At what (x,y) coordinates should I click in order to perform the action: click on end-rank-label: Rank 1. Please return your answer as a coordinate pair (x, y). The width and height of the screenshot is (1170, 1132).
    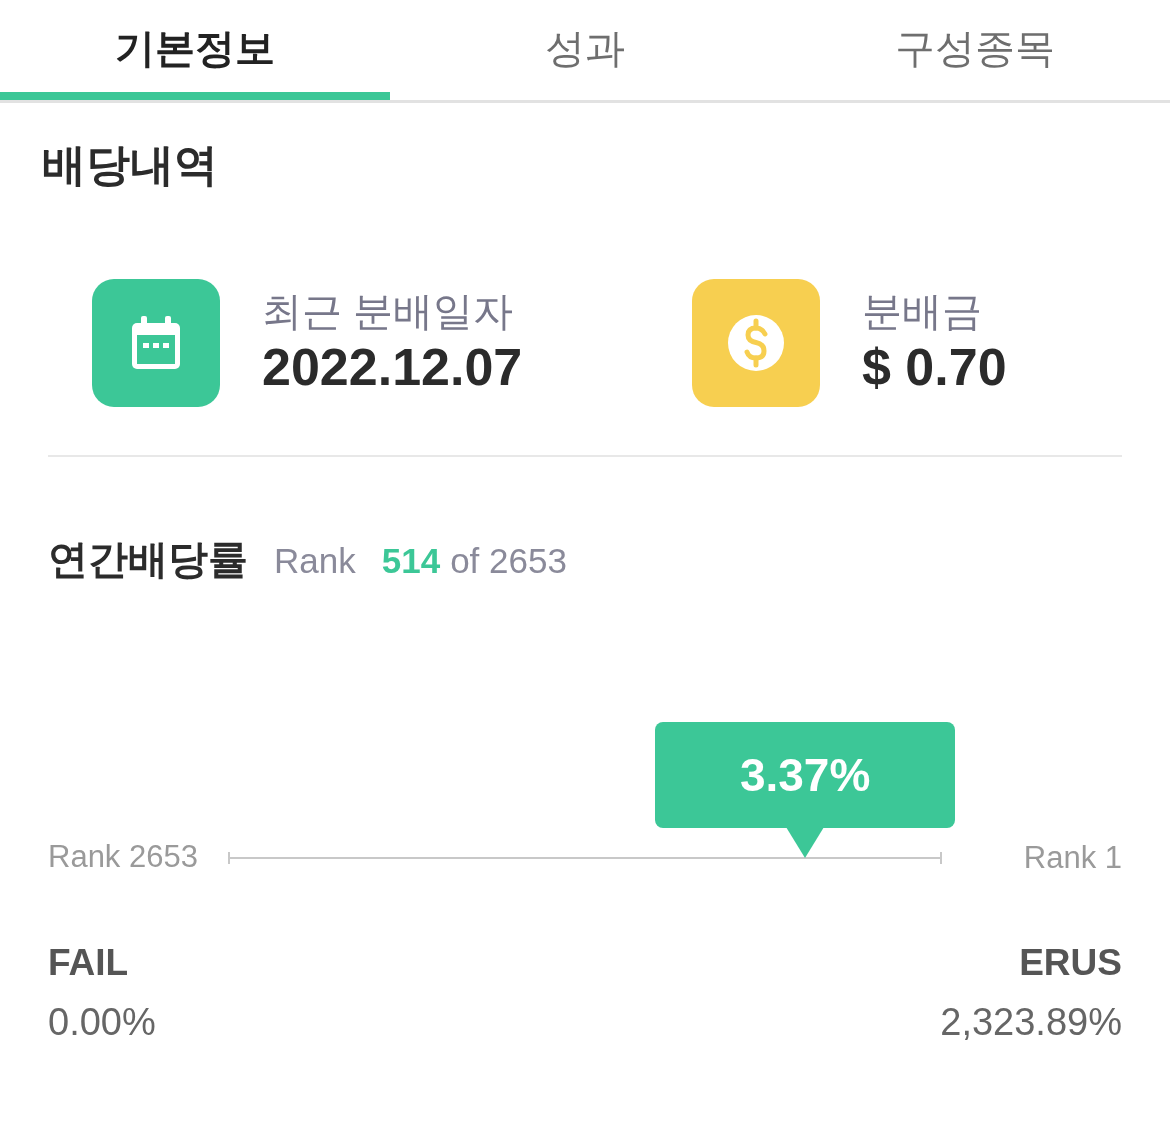
    Looking at the image, I should click on (1072, 857).